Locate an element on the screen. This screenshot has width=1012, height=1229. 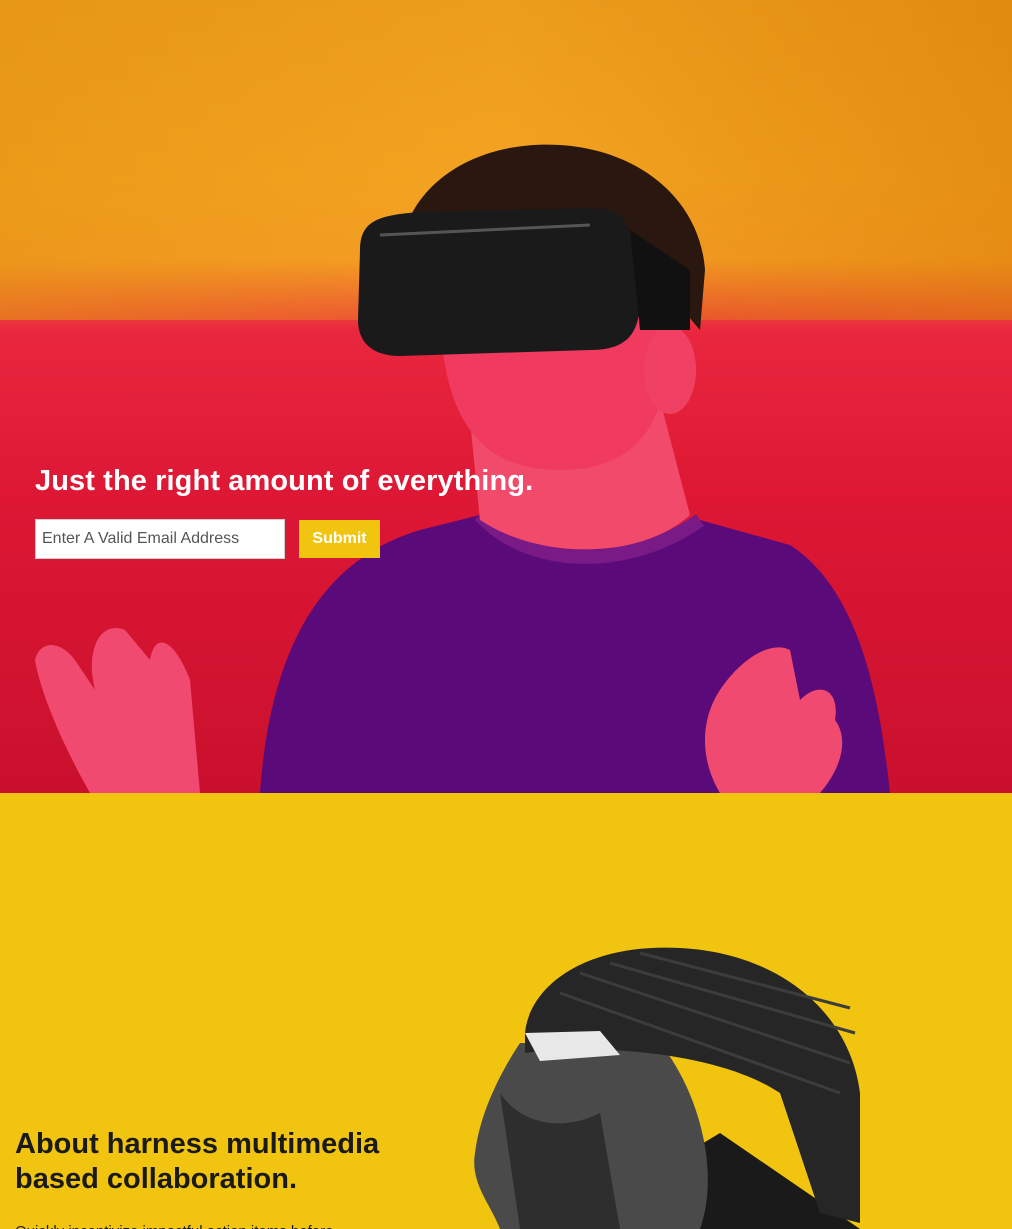
ear-shape is located at coordinates (670, 370).